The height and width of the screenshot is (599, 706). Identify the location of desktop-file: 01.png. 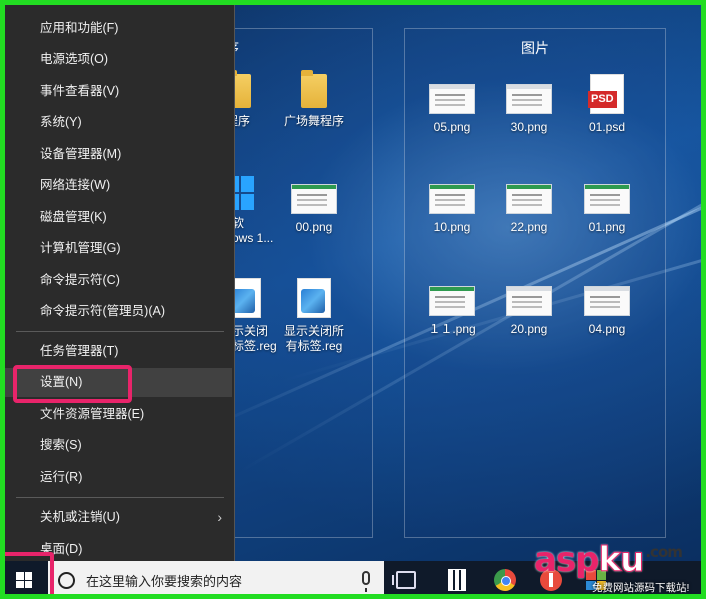
(607, 207).